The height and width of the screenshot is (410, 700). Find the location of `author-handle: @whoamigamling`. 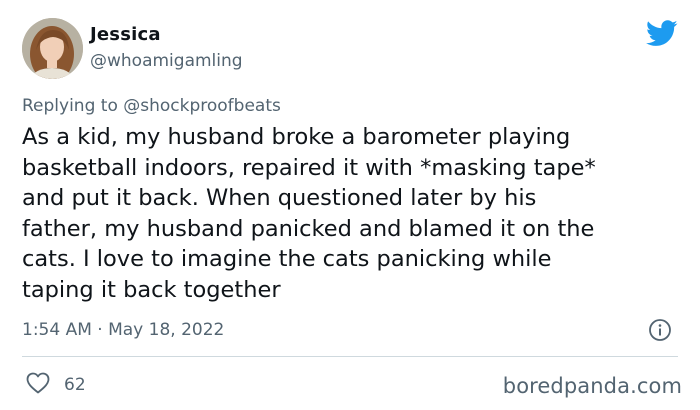

author-handle: @whoamigamling is located at coordinates (166, 61).